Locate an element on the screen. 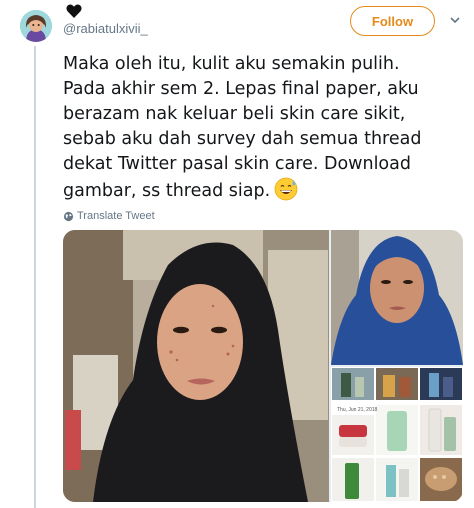  globe-icon is located at coordinates (68, 216).